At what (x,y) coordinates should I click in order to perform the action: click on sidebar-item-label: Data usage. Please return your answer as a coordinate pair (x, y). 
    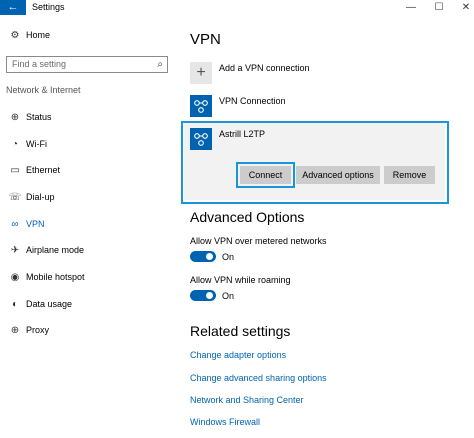
    Looking at the image, I should click on (49, 304).